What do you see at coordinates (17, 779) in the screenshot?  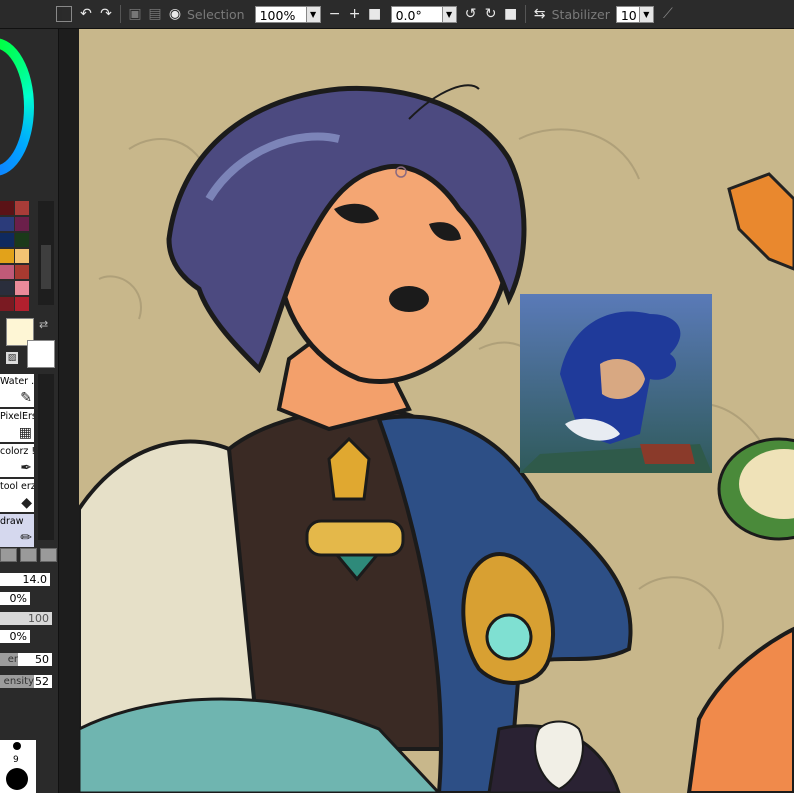 I see `brush-size-preset-large` at bounding box center [17, 779].